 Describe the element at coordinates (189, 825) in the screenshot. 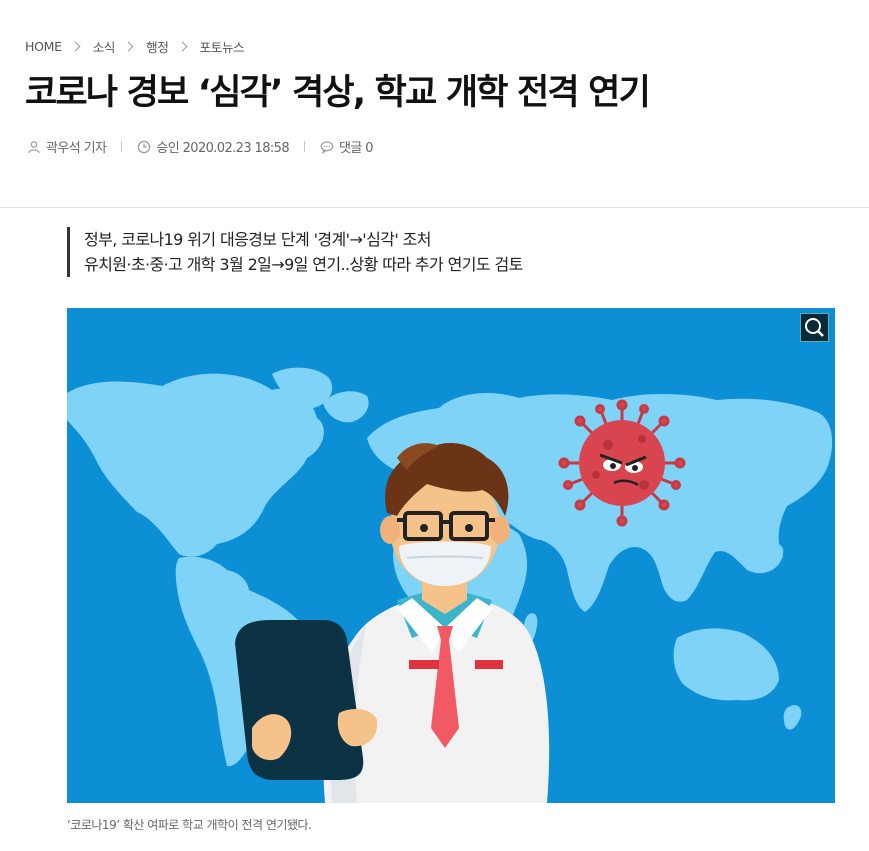

I see `photo-caption: ‘코로나19’ 확산 여파로 학교 개학이 전격 연기됐다.` at that location.